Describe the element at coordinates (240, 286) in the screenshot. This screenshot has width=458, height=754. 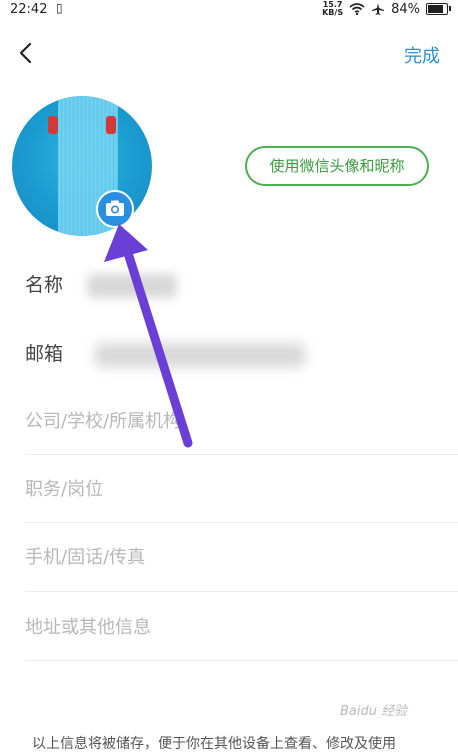
I see `name-field: 名称` at that location.